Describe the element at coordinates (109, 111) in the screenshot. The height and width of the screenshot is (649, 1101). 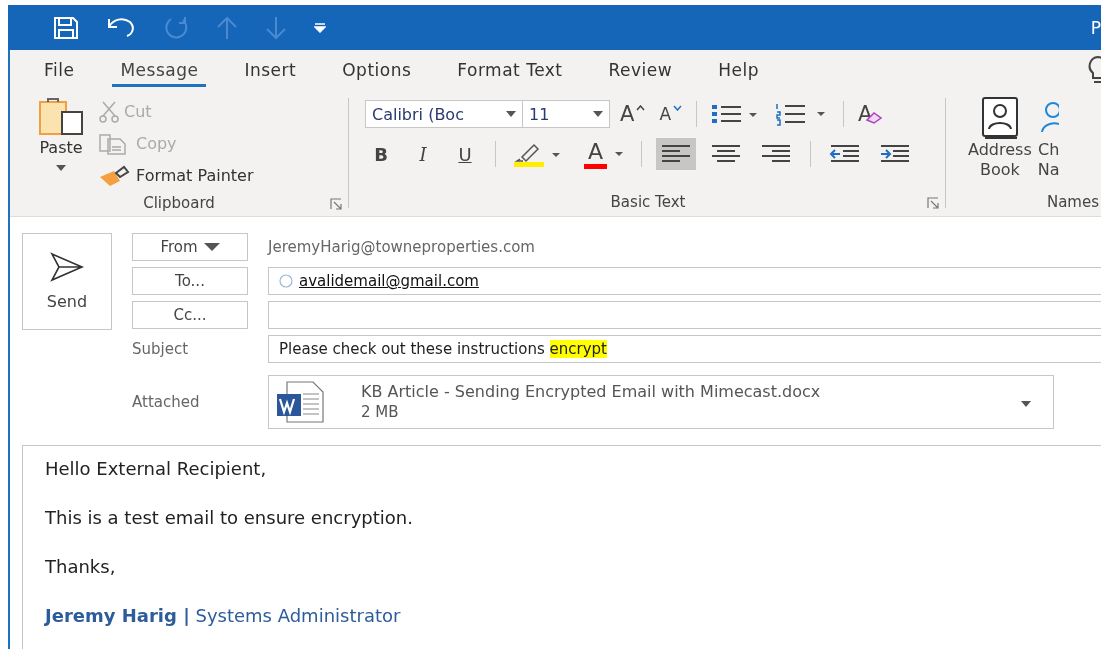
I see `scissors-icon` at that location.